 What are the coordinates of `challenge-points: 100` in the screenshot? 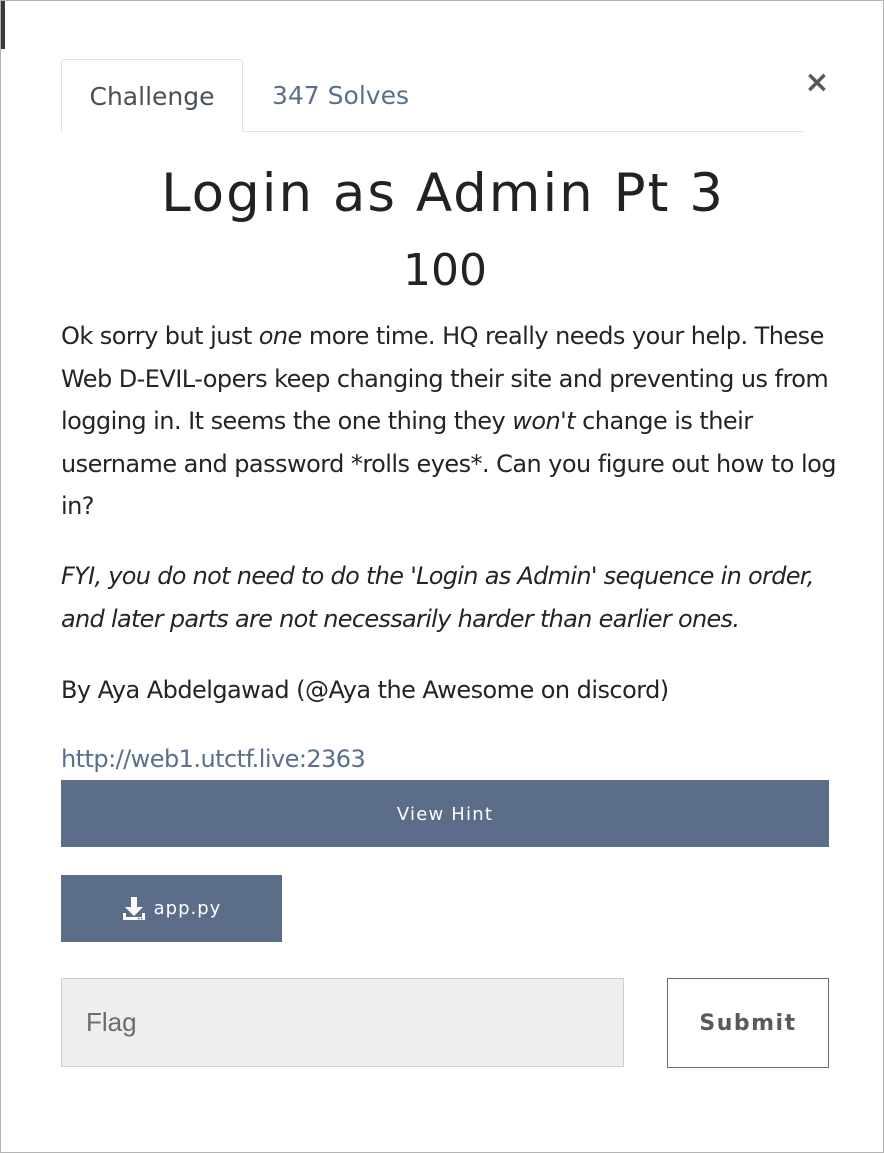 It's located at (445, 270).